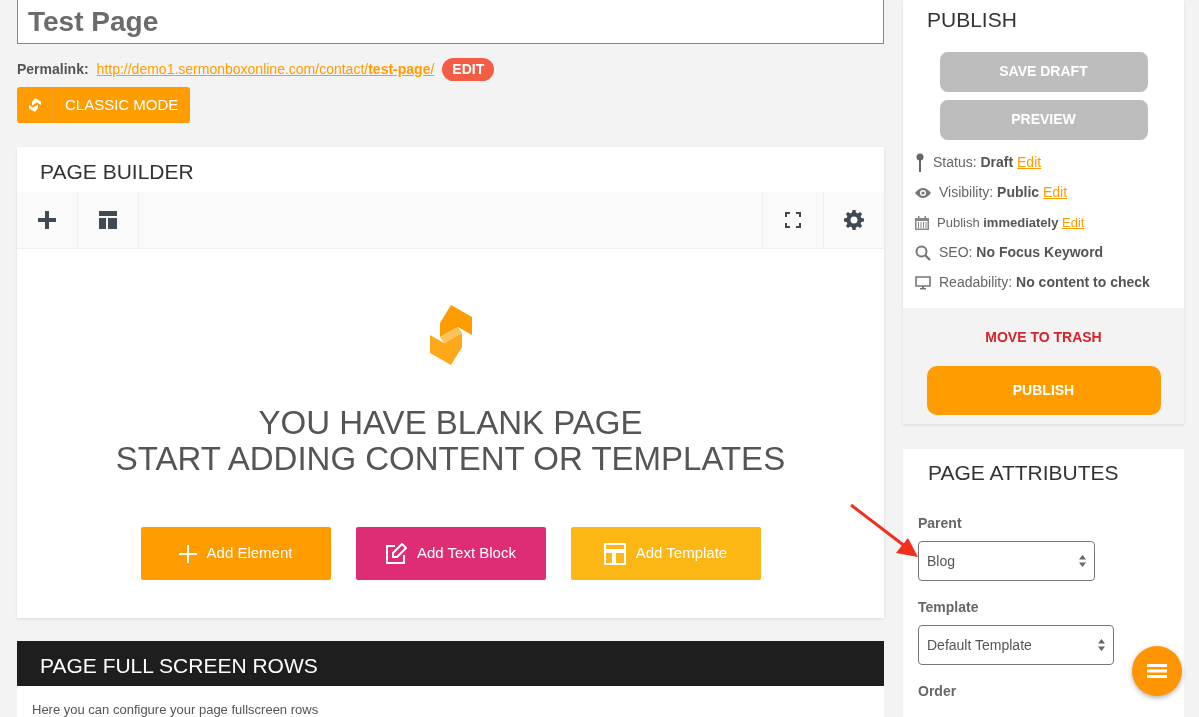 This screenshot has height=717, width=1199. I want to click on meta-text: Status: Draft Edit, so click(987, 162).